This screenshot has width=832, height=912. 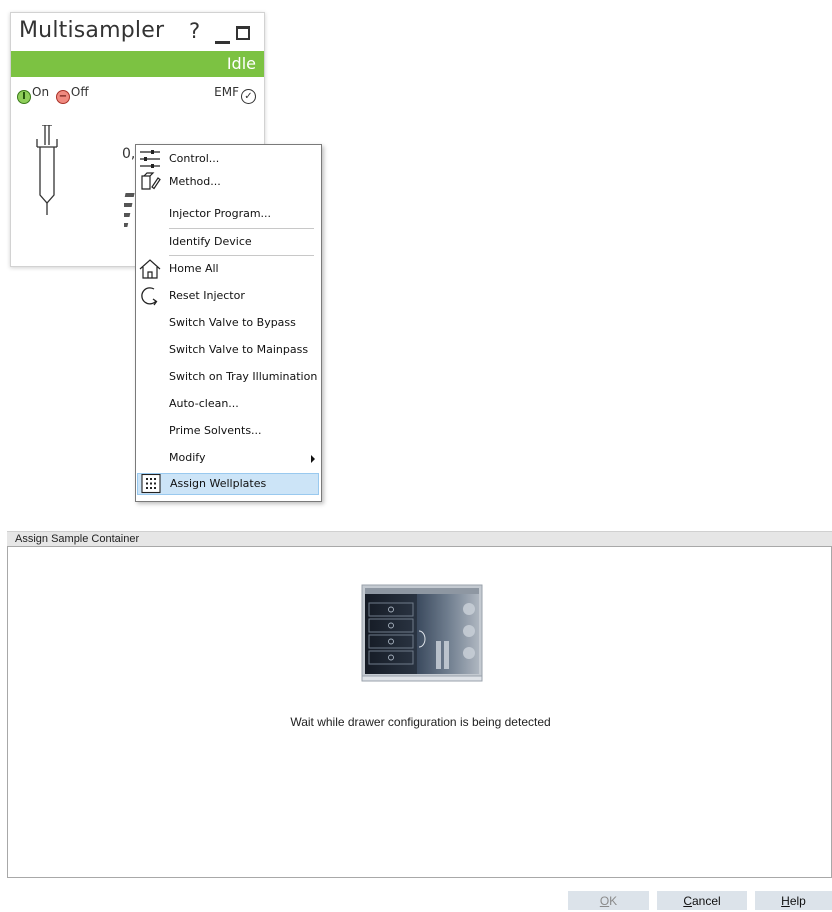 What do you see at coordinates (241, 63) in the screenshot?
I see `status-text: Idle` at bounding box center [241, 63].